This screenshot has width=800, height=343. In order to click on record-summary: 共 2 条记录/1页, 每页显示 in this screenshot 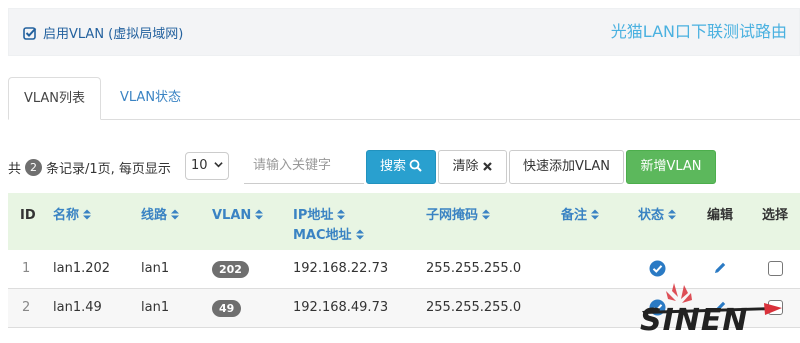, I will do `click(89, 167)`.